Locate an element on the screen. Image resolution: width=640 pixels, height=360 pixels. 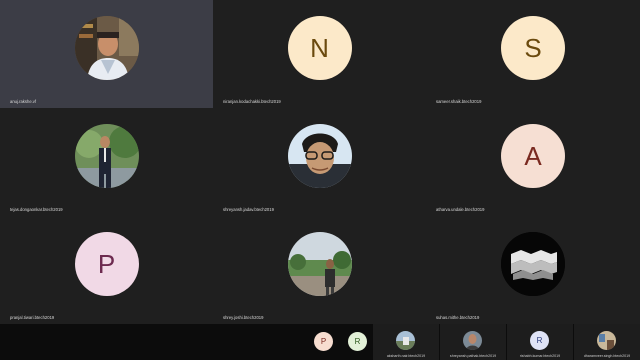
strip-participant-tile: aksharth.nair.btech2019 is located at coordinates (406, 342).